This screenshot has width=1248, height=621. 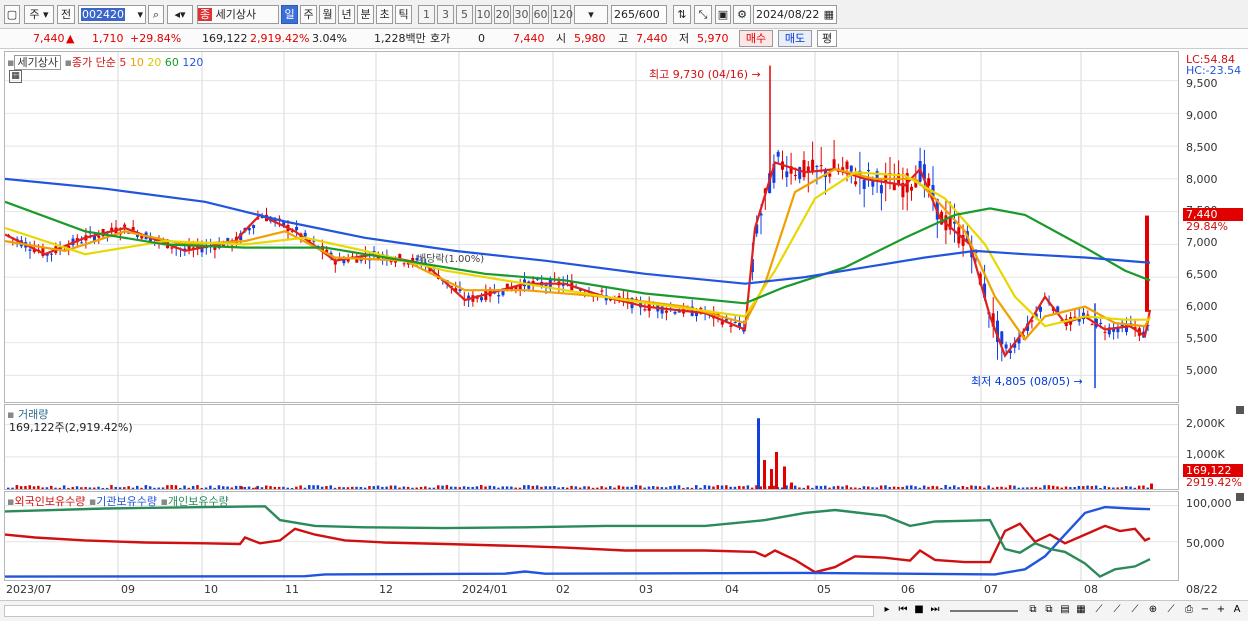 What do you see at coordinates (156, 38) in the screenshot?
I see `price-change-pct: +29.84%` at bounding box center [156, 38].